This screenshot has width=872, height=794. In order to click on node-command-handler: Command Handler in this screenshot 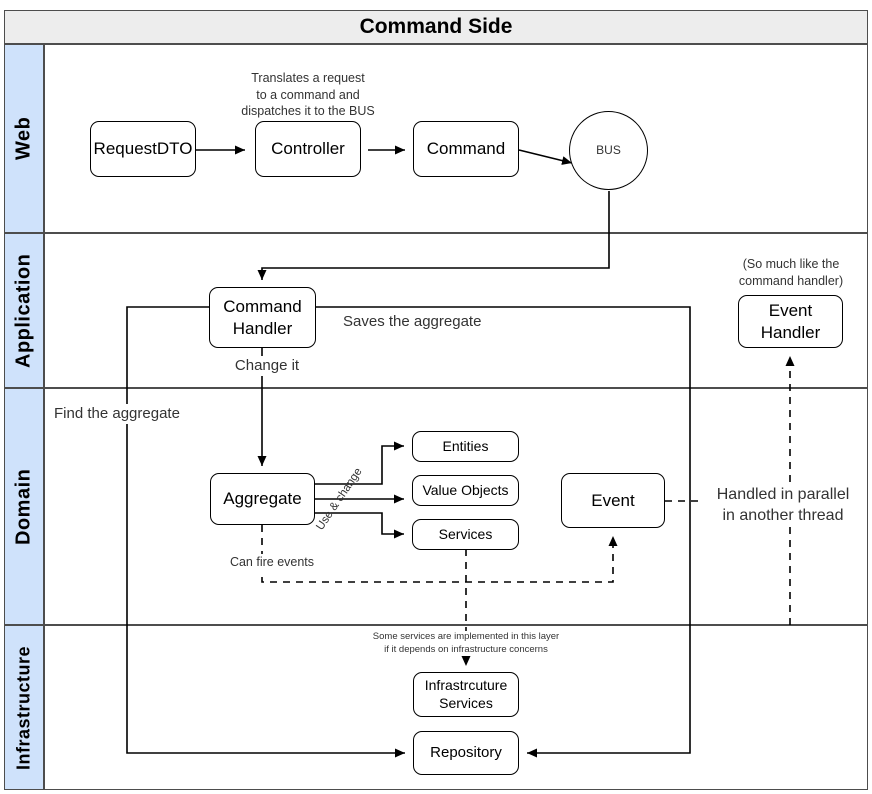, I will do `click(262, 317)`.